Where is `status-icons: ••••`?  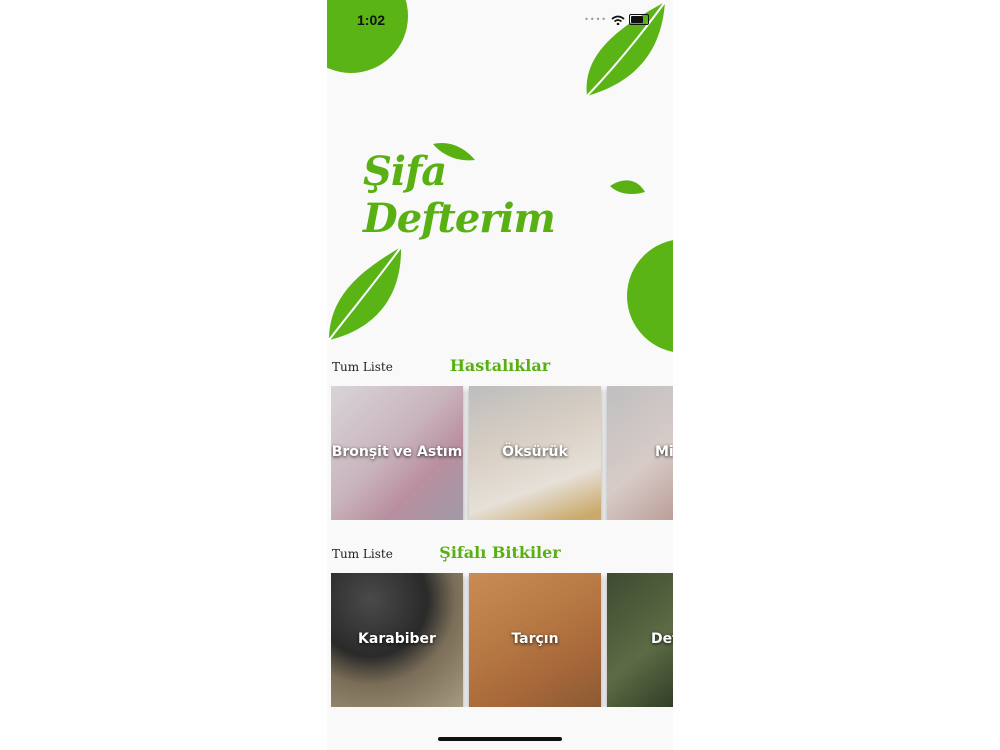 status-icons: •••• is located at coordinates (616, 19).